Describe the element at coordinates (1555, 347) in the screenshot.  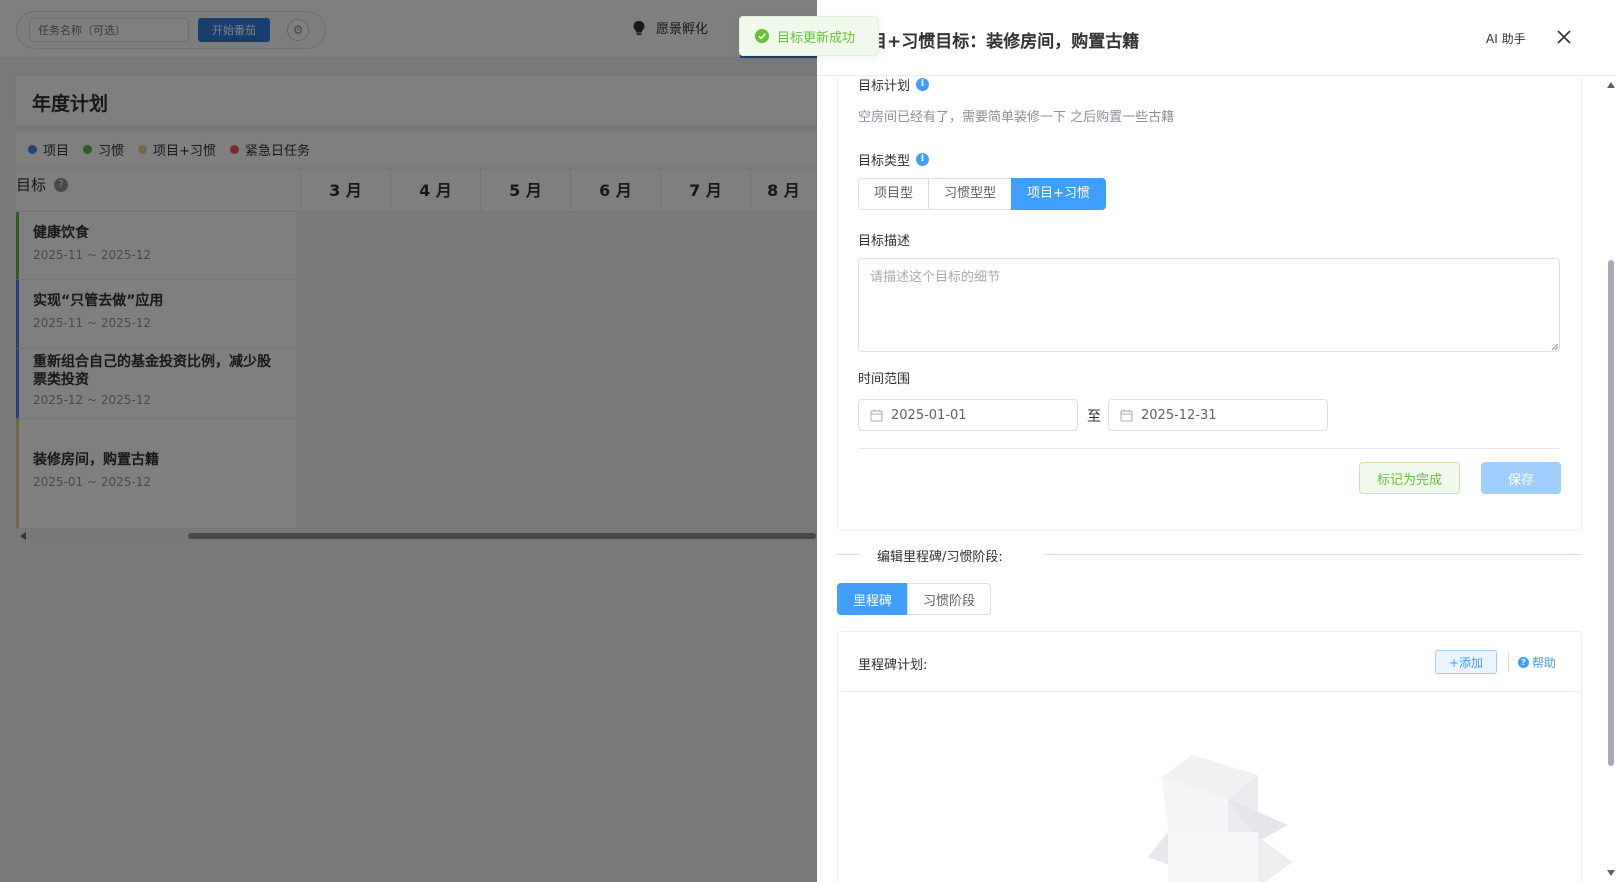
I see `resize-handle-icon` at that location.